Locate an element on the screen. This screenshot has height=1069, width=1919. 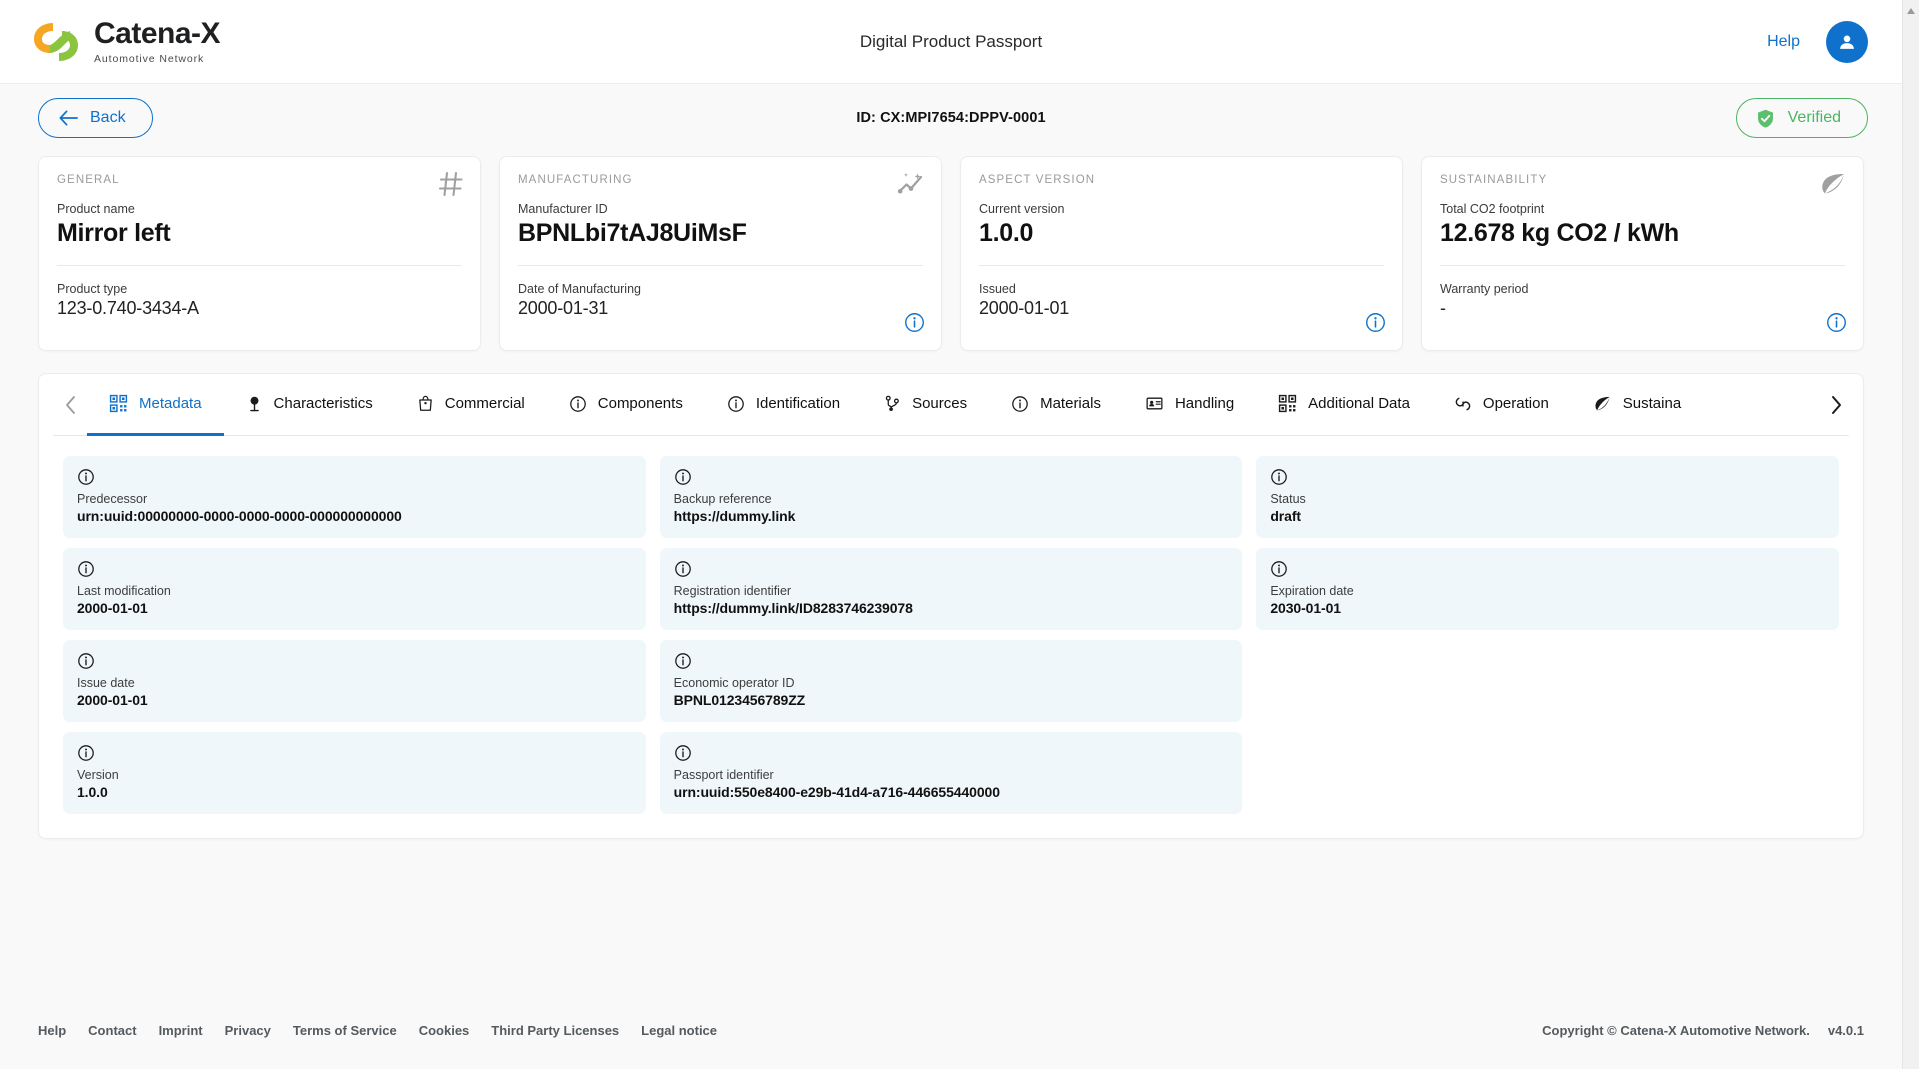
arrow-left-icon is located at coordinates (68, 118).